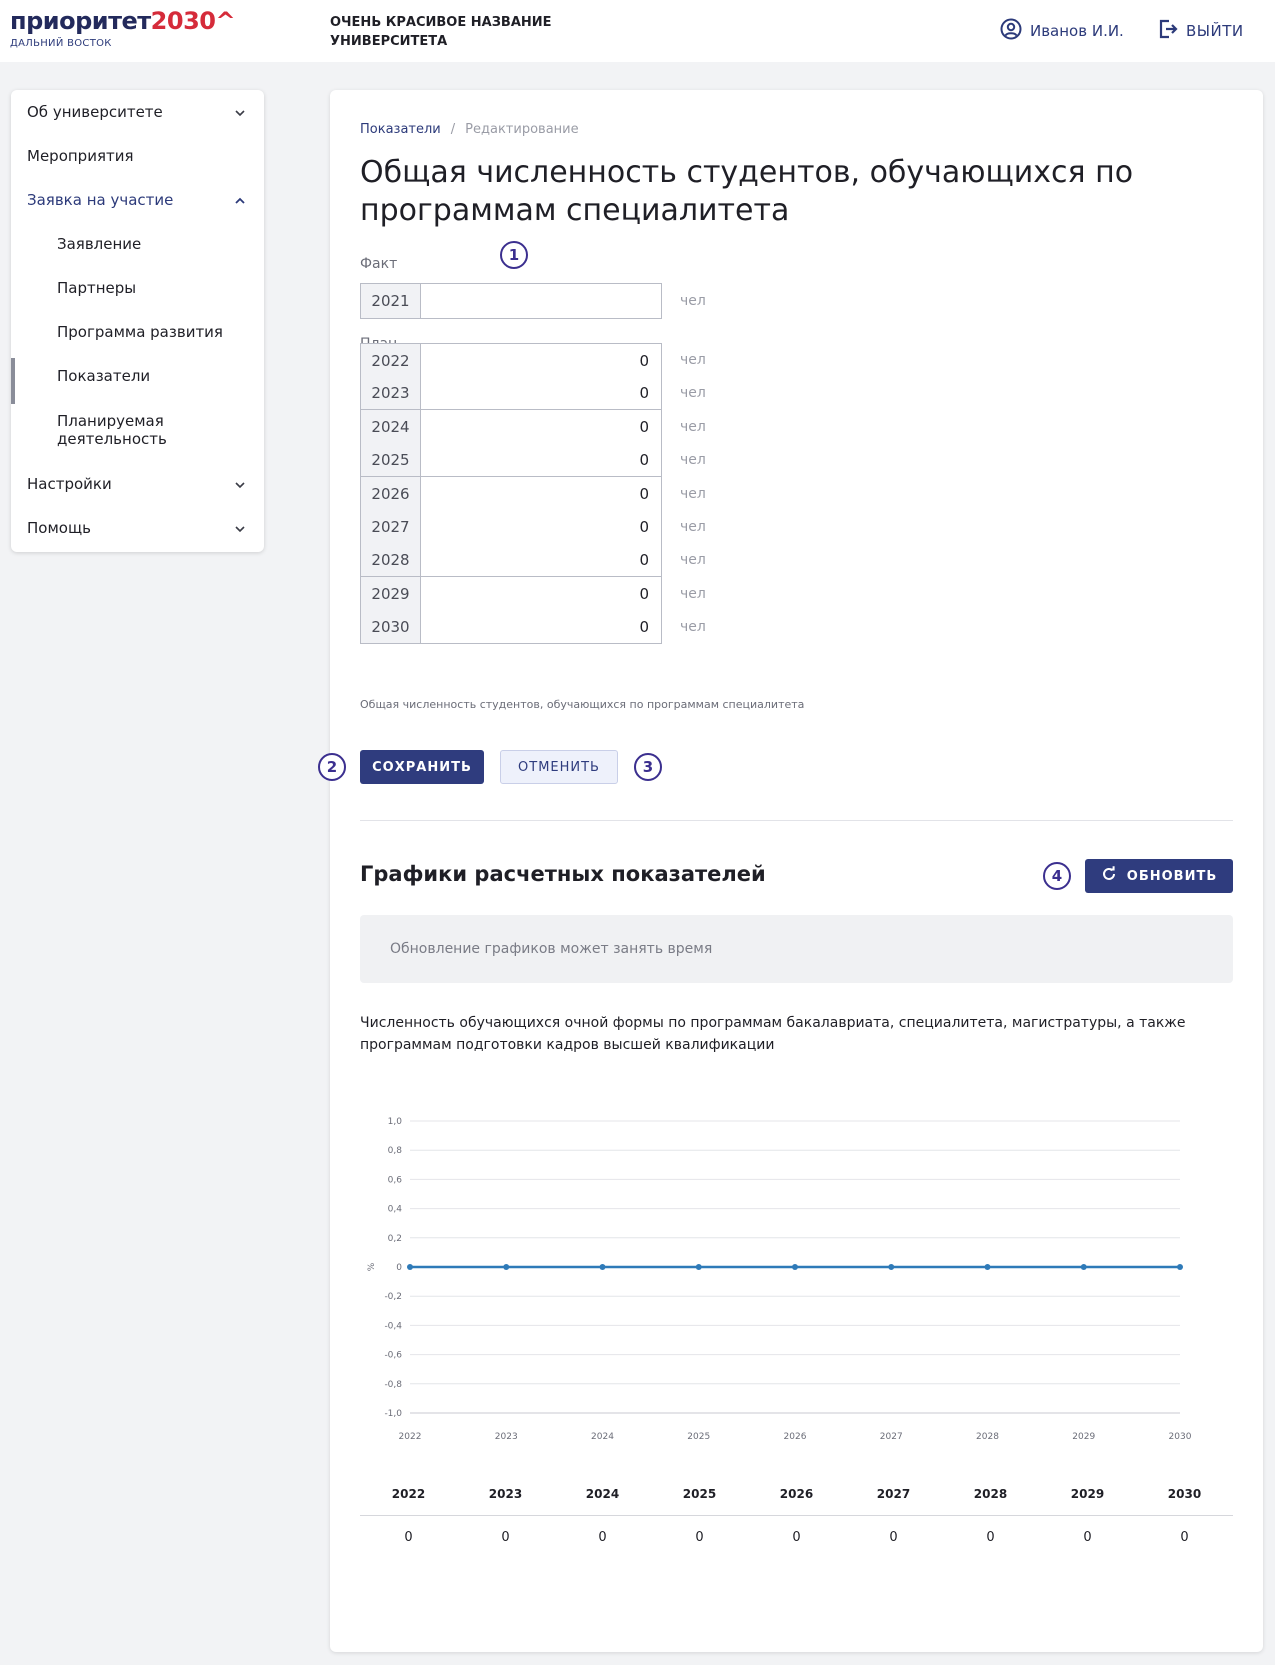 Image resolution: width=1275 pixels, height=1665 pixels. Describe the element at coordinates (104, 376) in the screenshot. I see `sidebar-item-label: Показатели` at that location.